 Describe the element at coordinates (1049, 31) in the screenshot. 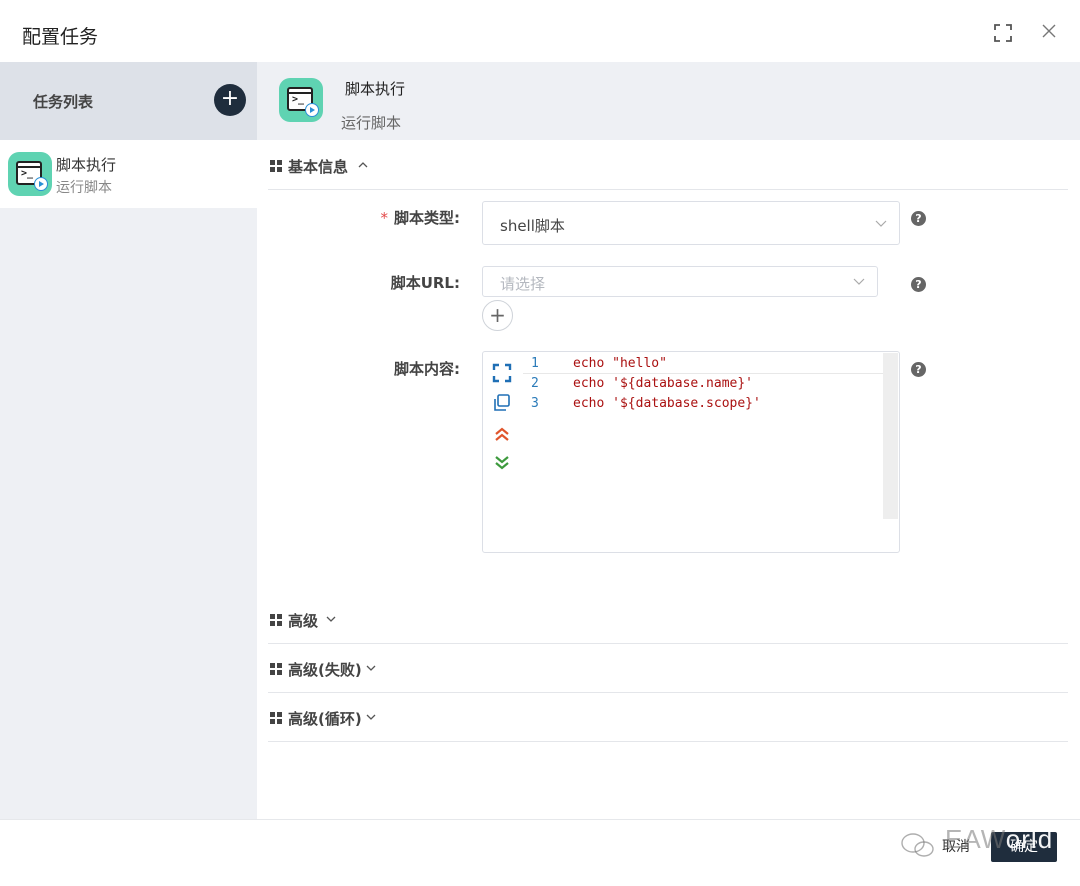

I see `close-icon` at that location.